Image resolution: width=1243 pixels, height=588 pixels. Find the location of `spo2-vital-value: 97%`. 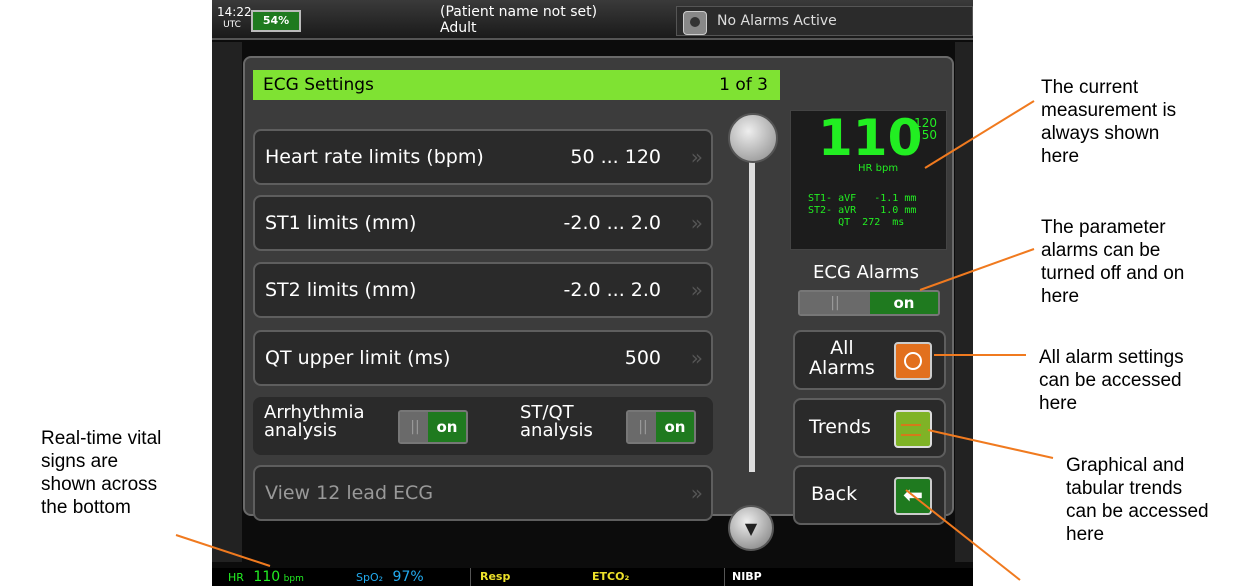

spo2-vital-value: 97% is located at coordinates (408, 577).